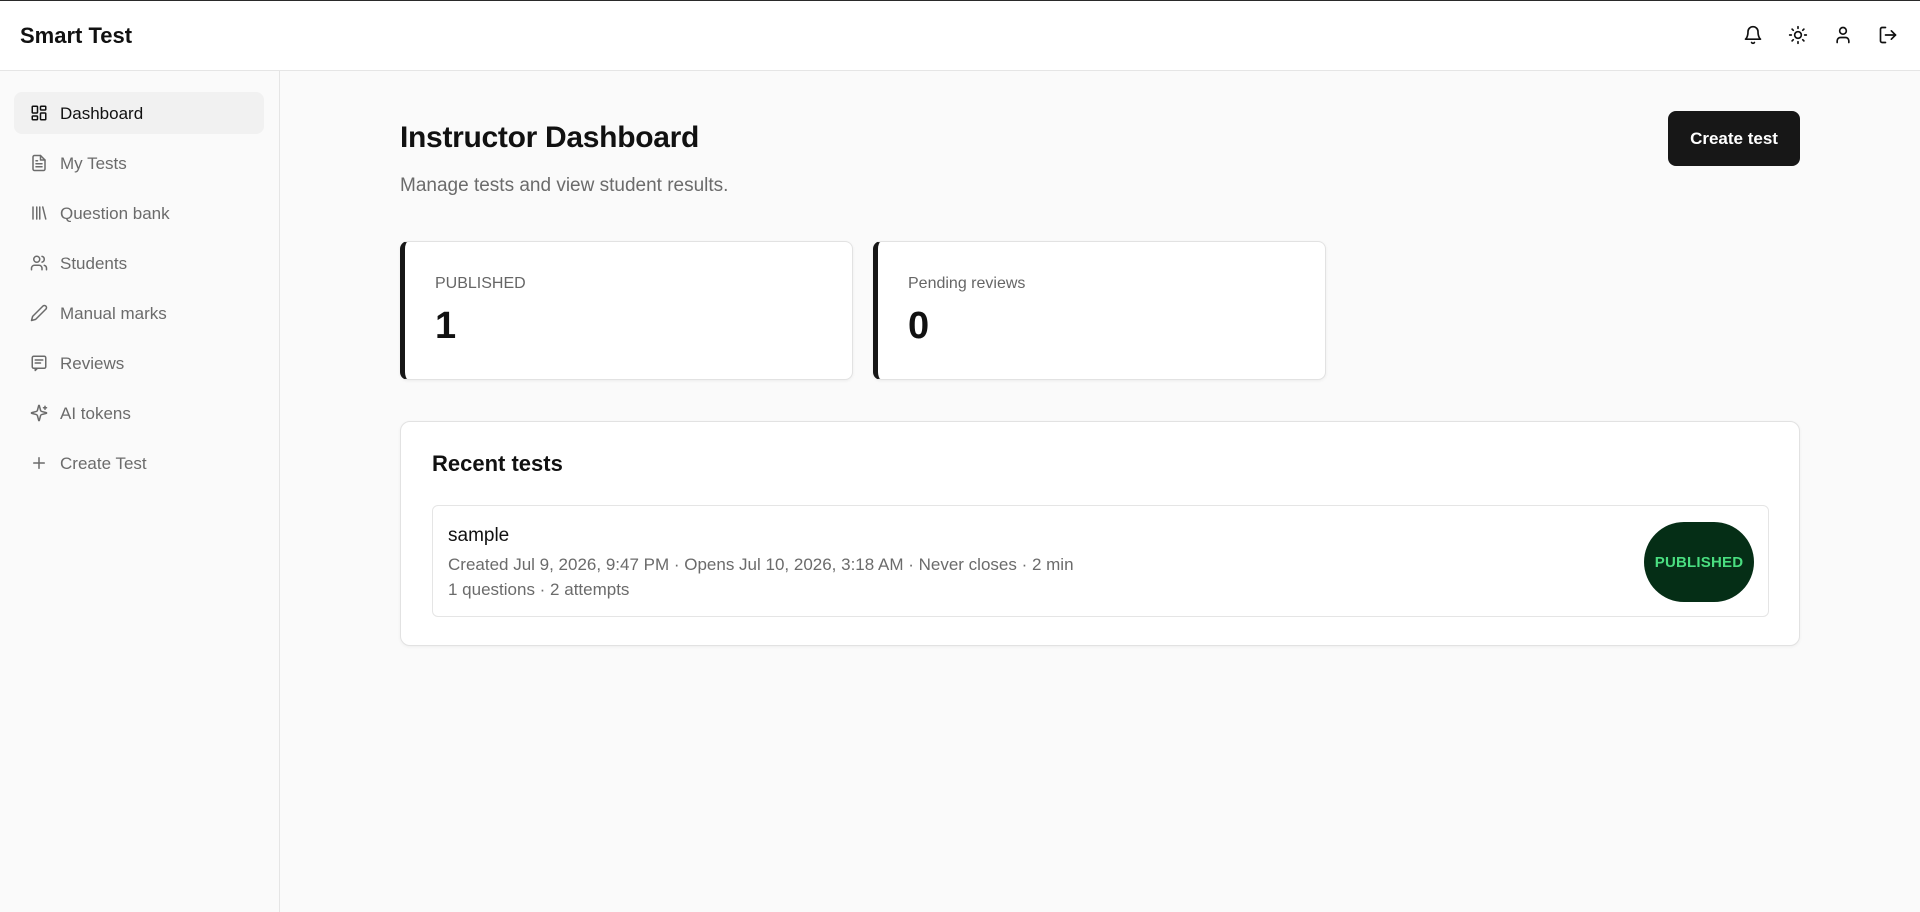 The image size is (1920, 912). Describe the element at coordinates (446, 326) in the screenshot. I see `stat-value: 1` at that location.